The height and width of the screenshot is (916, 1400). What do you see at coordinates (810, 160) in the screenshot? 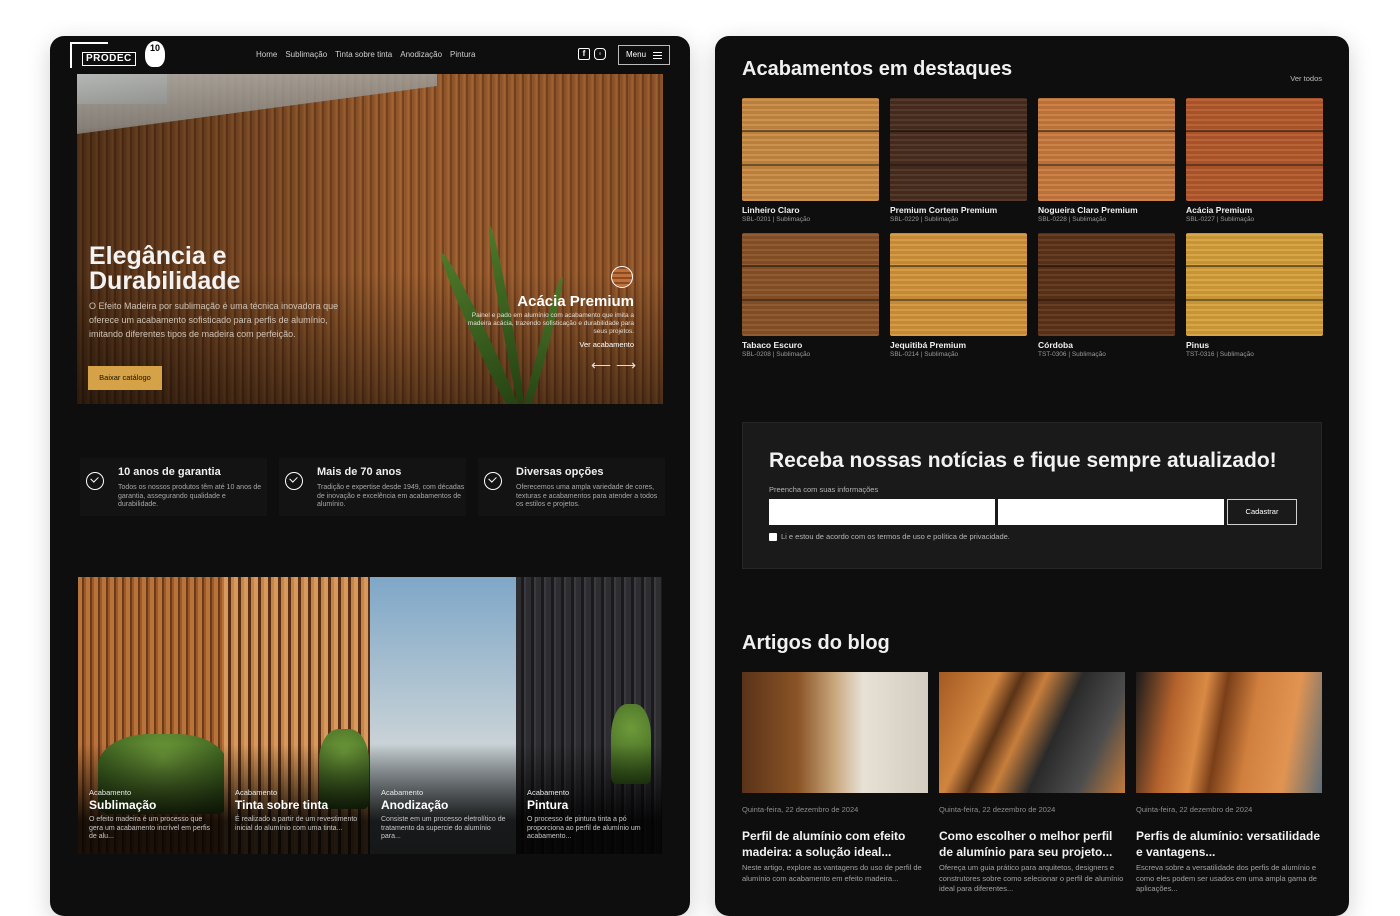
I see `finish-swatch-card: Linheiro Claro SBL-0201 | Sublimação` at bounding box center [810, 160].